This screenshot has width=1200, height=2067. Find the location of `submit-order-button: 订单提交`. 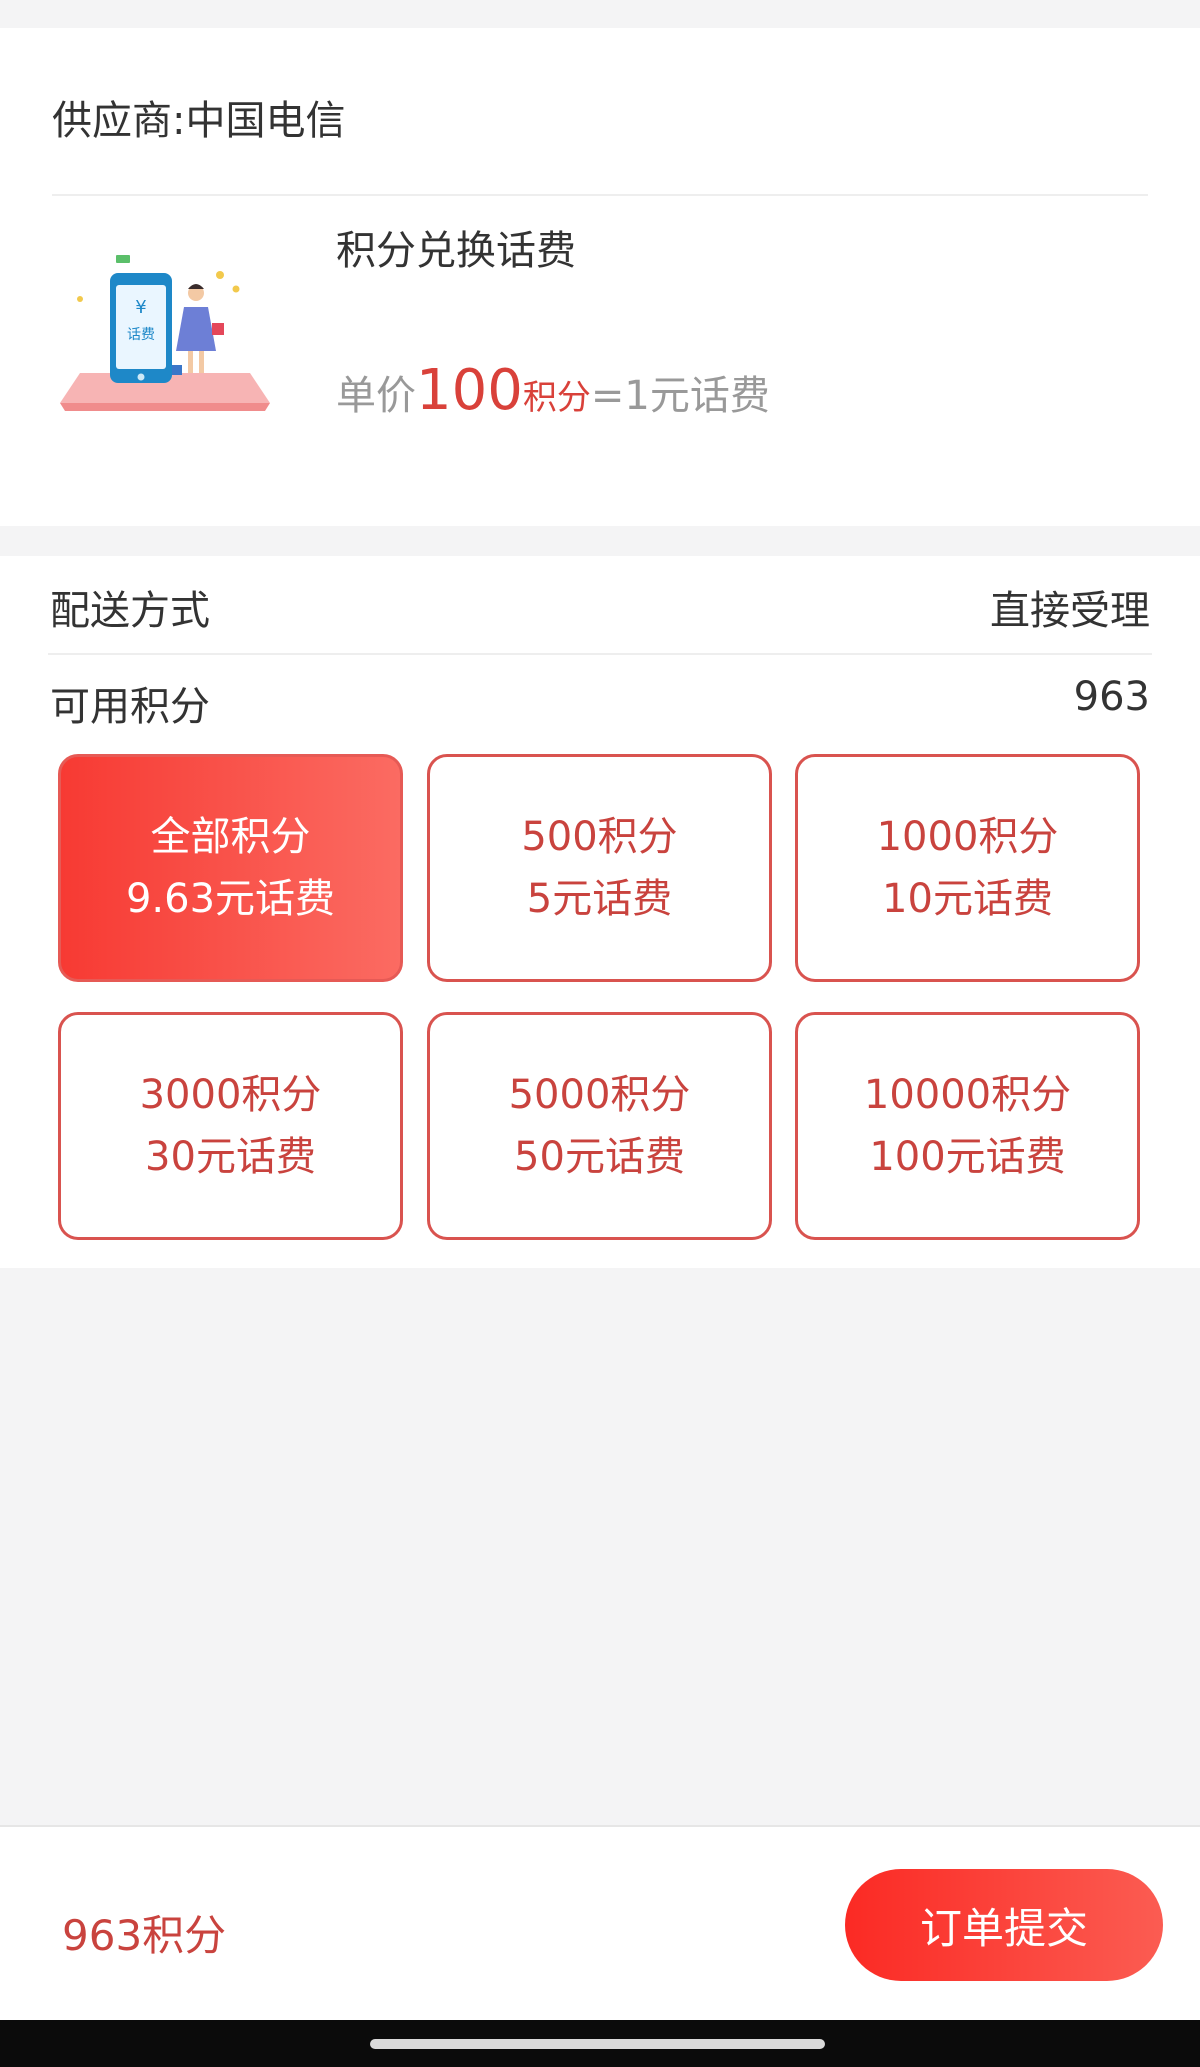

submit-order-button: 订单提交 is located at coordinates (1004, 1925).